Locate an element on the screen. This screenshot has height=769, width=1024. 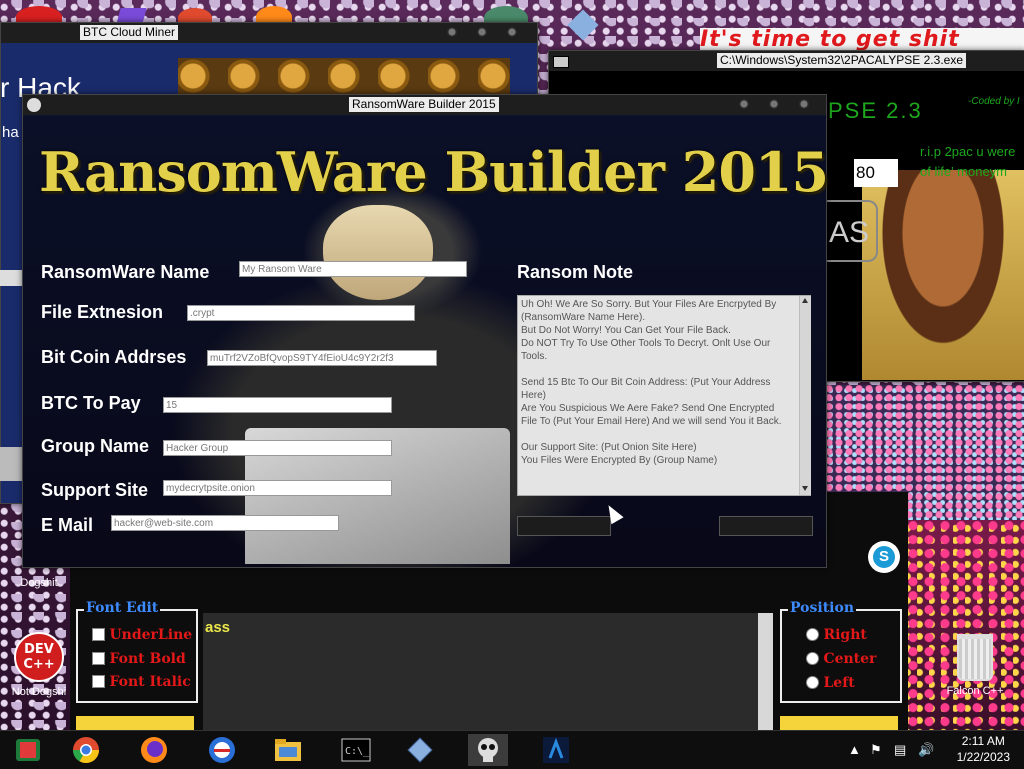
center-radio is located at coordinates (812, 659).